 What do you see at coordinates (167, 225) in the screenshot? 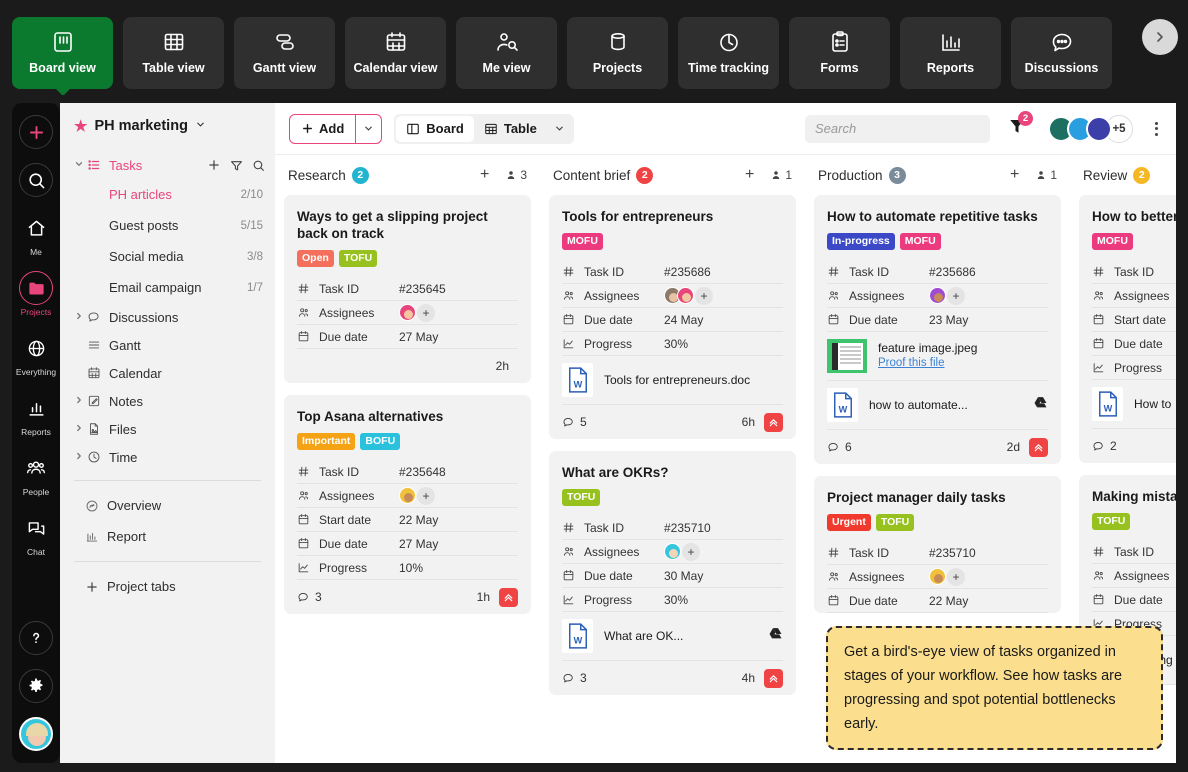
I see `sidebar-task-item-guest-posts: Guest posts 5/15` at bounding box center [167, 225].